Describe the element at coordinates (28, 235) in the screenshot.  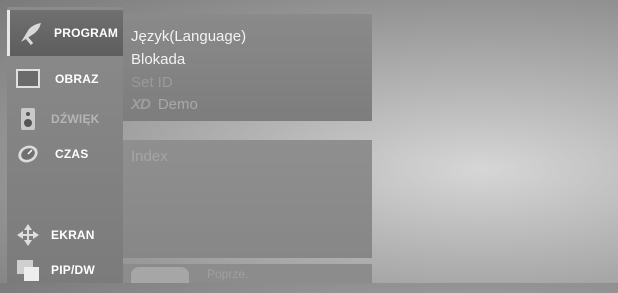
I see `move-arrows-icon` at that location.